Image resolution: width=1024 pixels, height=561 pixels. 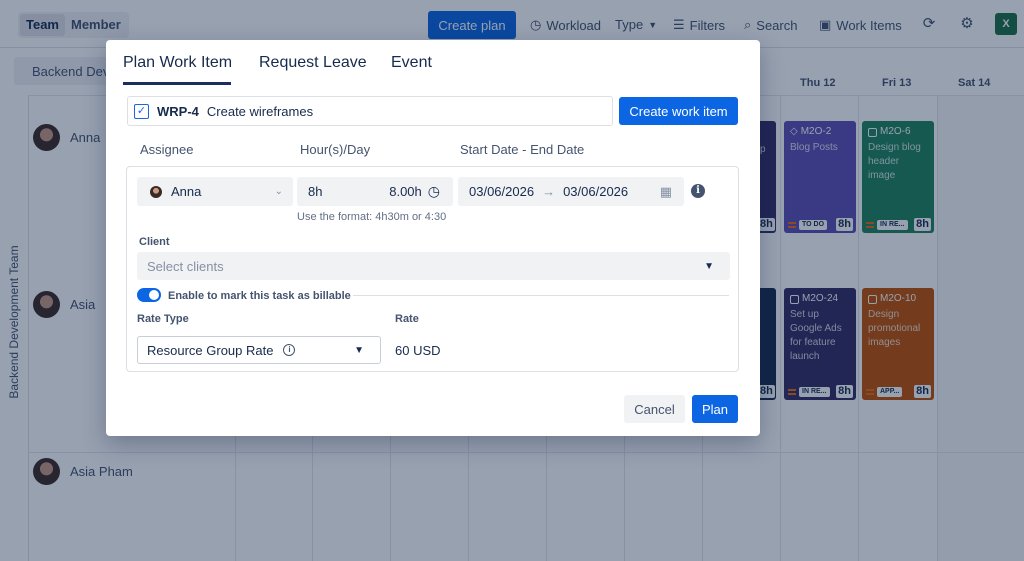 What do you see at coordinates (375, 191) in the screenshot?
I see `hours-input: 8h 8.00h ◷` at bounding box center [375, 191].